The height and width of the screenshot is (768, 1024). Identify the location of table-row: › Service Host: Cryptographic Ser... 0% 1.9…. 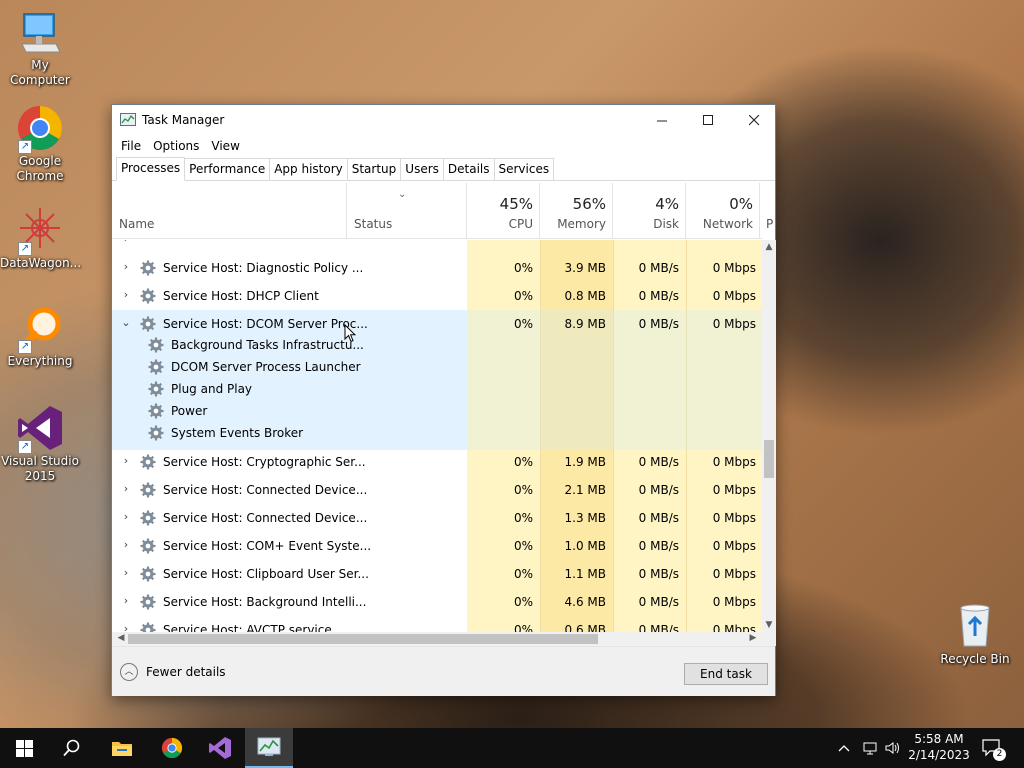
(437, 462).